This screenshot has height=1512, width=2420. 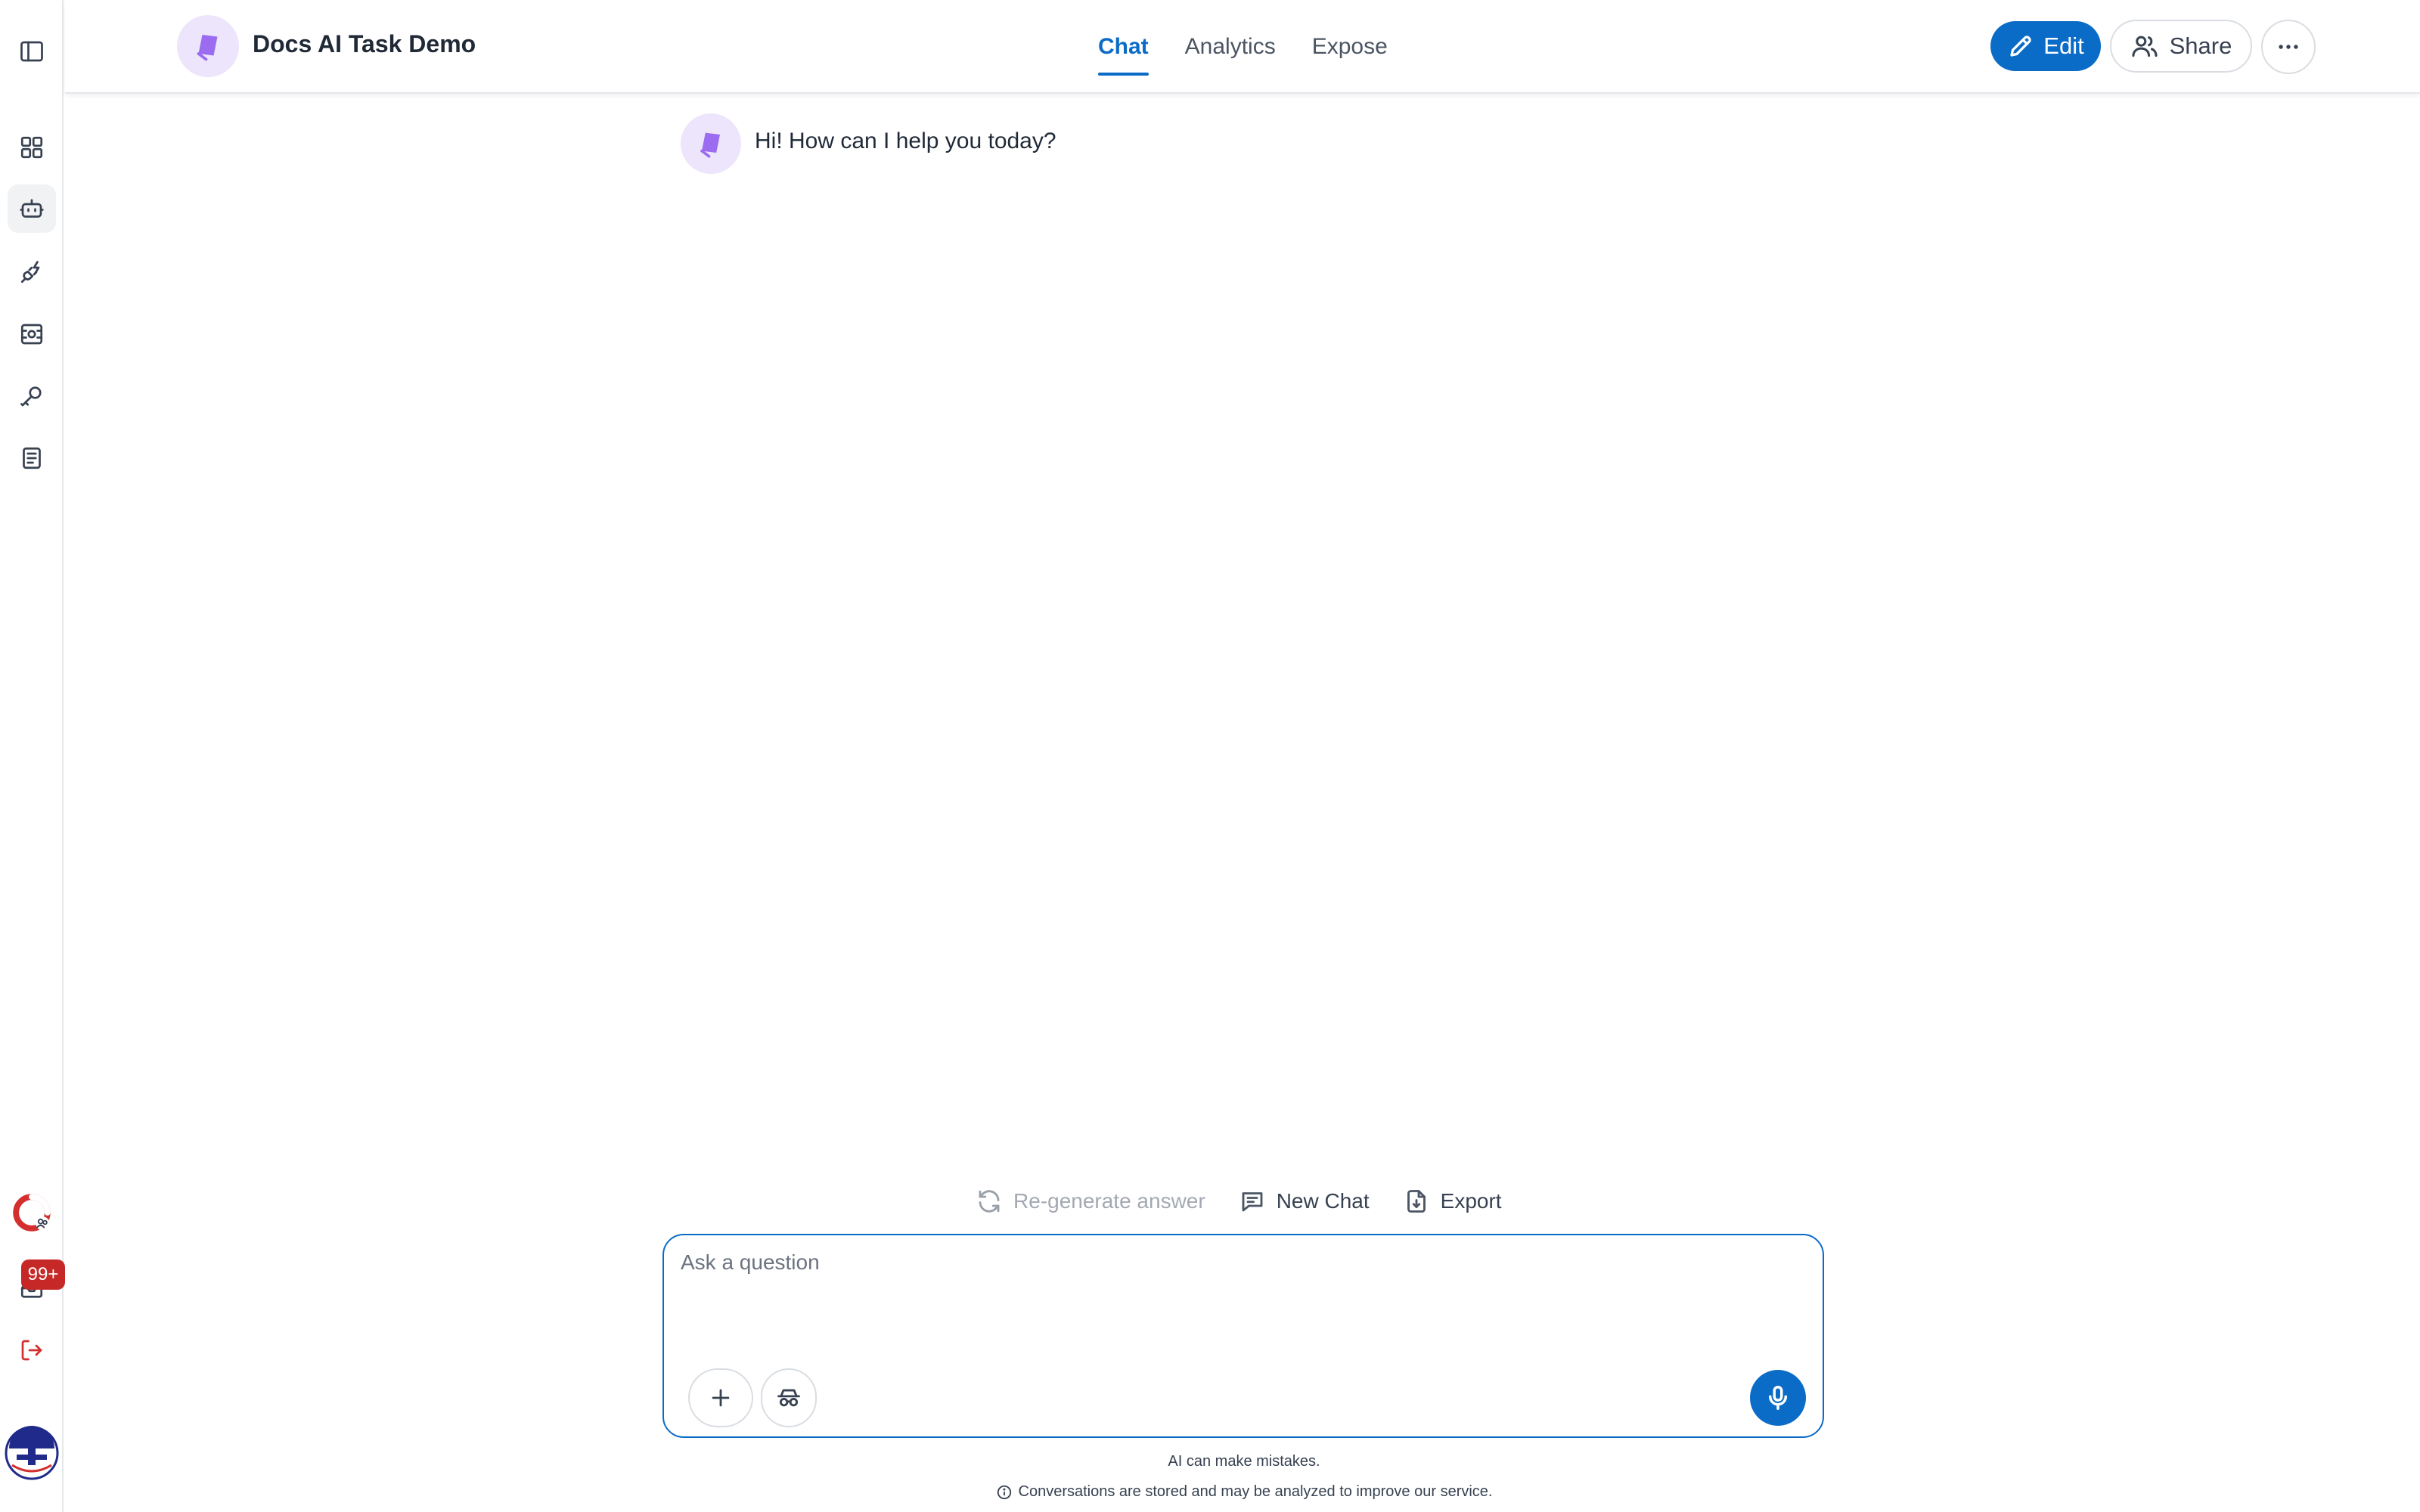 What do you see at coordinates (2200, 46) in the screenshot?
I see `share-button-label: Share` at bounding box center [2200, 46].